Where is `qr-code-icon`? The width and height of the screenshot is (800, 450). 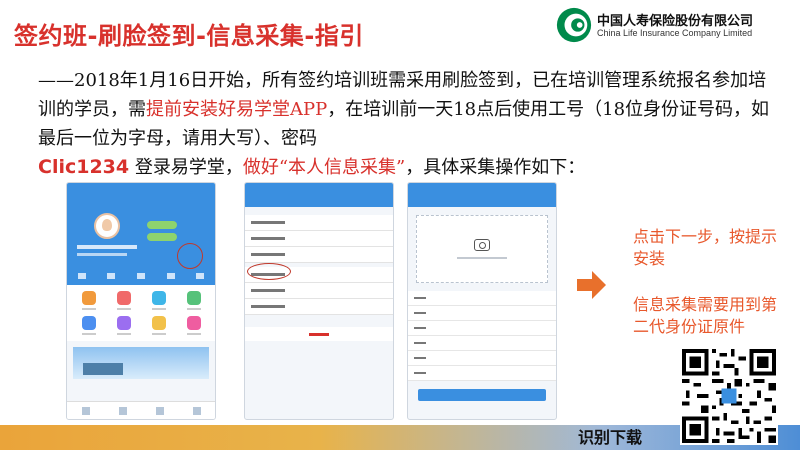 qr-code-icon is located at coordinates (729, 396).